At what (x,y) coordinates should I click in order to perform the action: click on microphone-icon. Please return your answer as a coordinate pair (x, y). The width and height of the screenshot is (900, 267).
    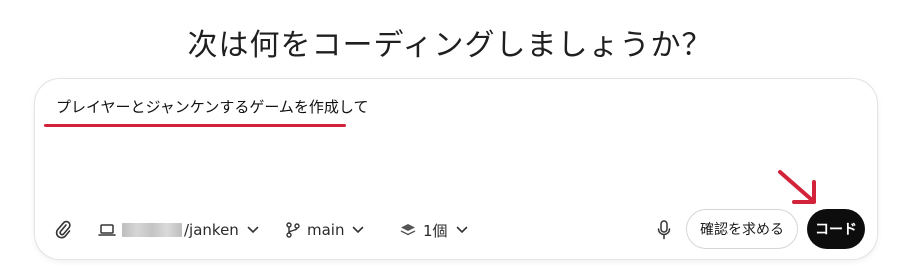
    Looking at the image, I should click on (664, 230).